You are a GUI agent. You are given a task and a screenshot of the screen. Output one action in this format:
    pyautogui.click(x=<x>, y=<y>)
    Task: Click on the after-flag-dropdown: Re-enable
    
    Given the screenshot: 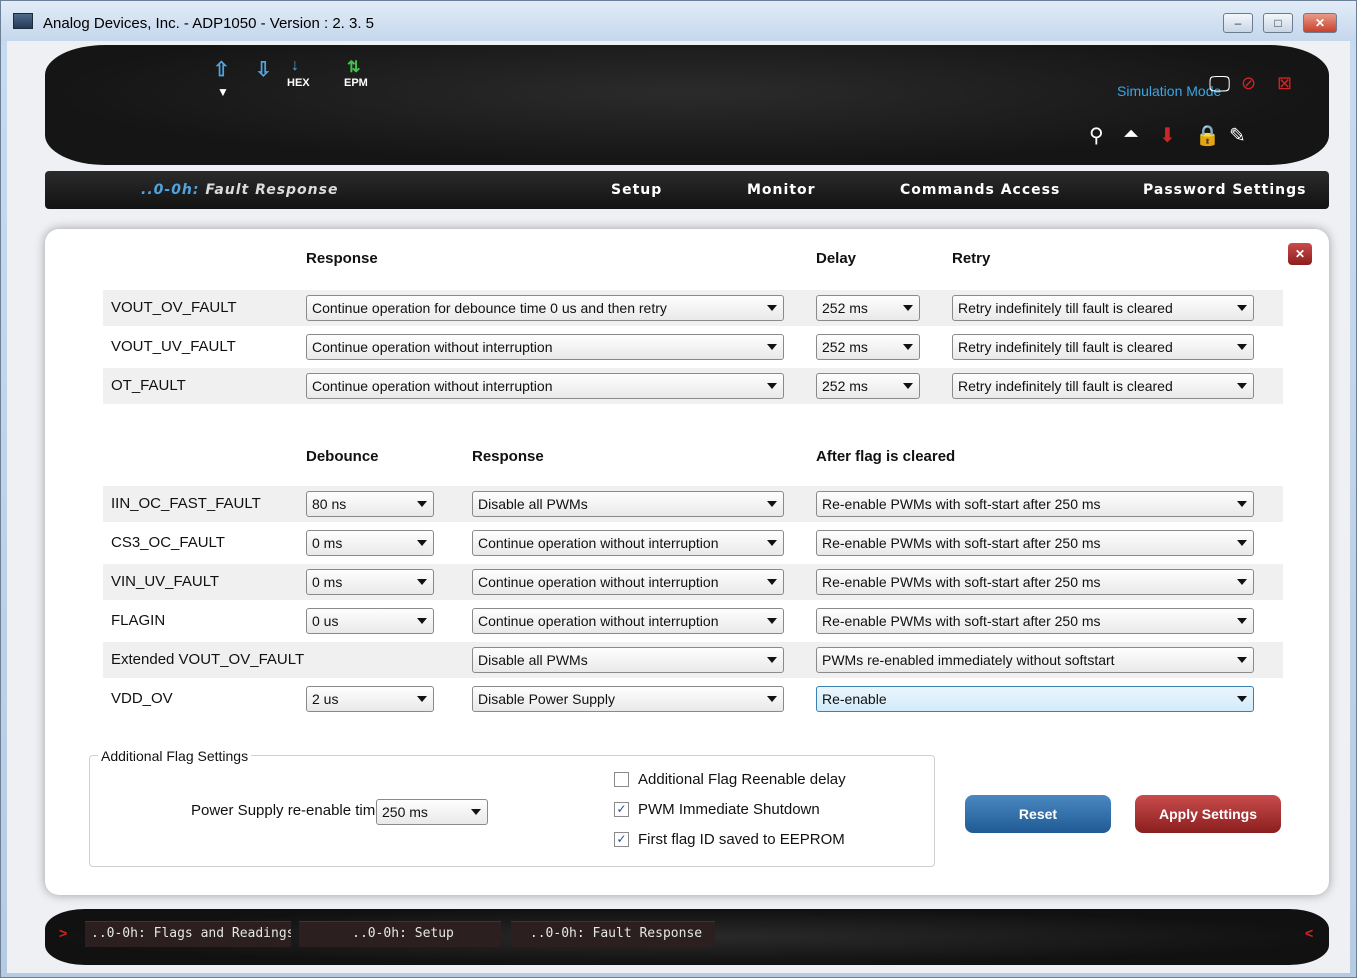 What is the action you would take?
    pyautogui.click(x=1035, y=699)
    